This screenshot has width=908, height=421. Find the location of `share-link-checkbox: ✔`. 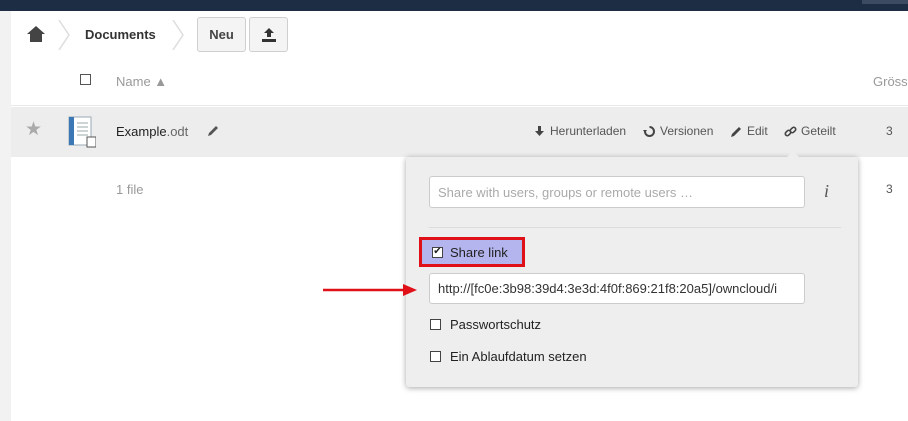

share-link-checkbox: ✔ is located at coordinates (437, 252).